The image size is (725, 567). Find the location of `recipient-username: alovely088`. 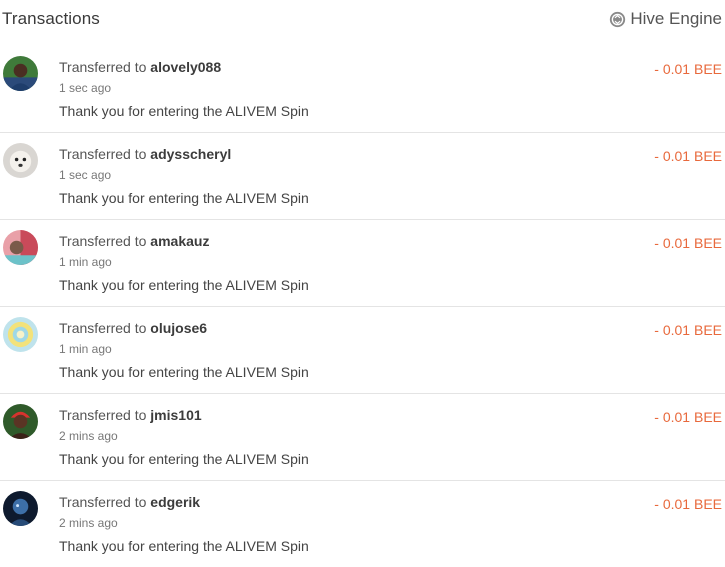

recipient-username: alovely088 is located at coordinates (185, 67).